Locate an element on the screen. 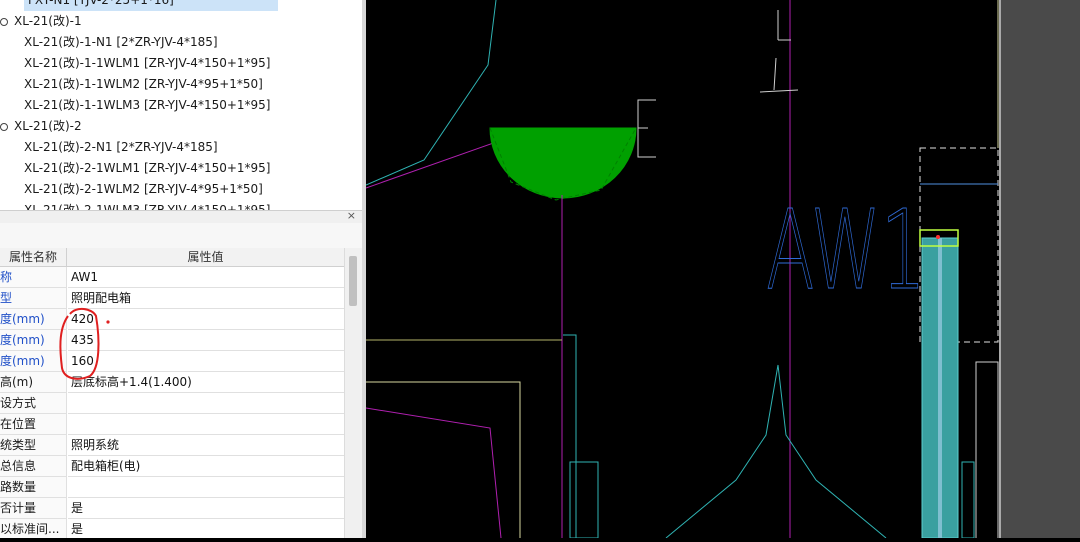  cad-line-symbol-base is located at coordinates (779, 91).